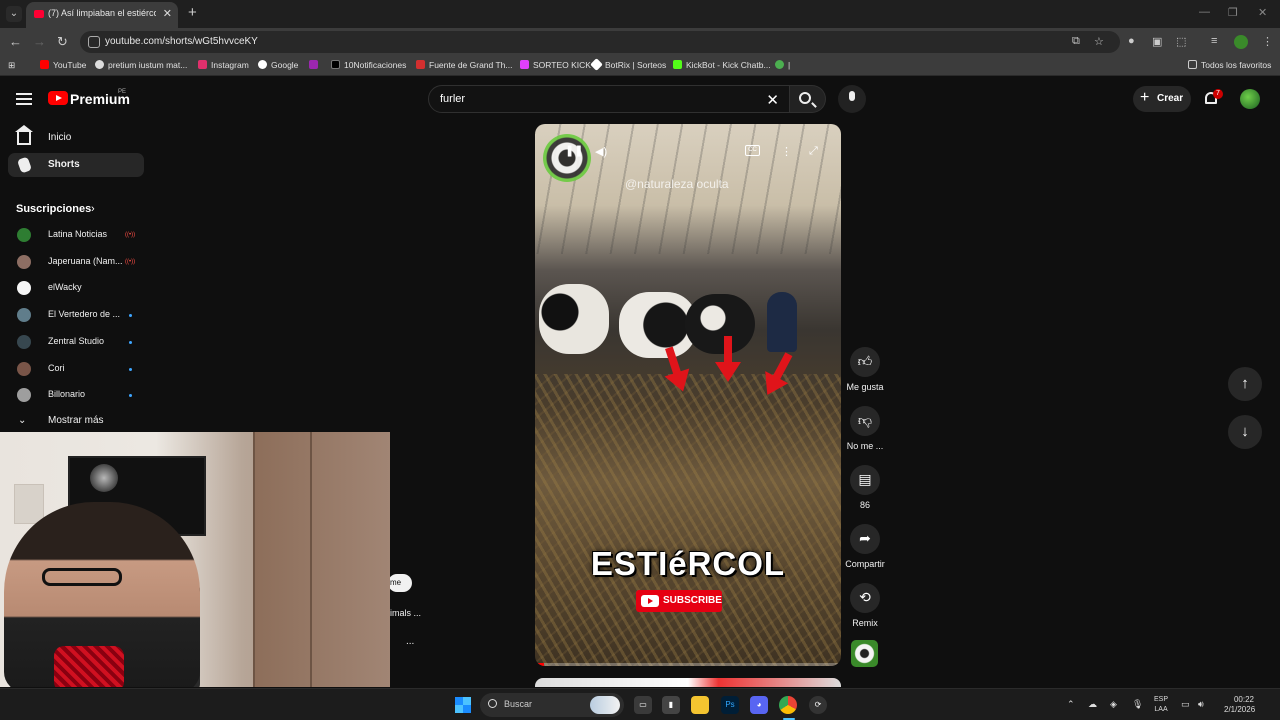  I want to click on taskbar-search: Buscar, so click(552, 705).